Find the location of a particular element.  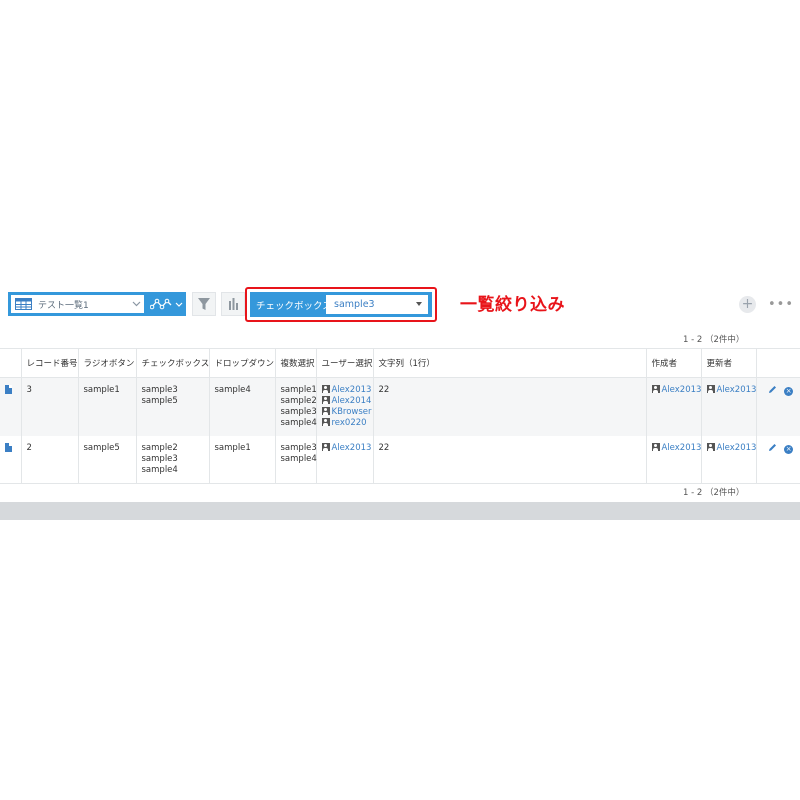

more-options-button: ••• is located at coordinates (781, 304).